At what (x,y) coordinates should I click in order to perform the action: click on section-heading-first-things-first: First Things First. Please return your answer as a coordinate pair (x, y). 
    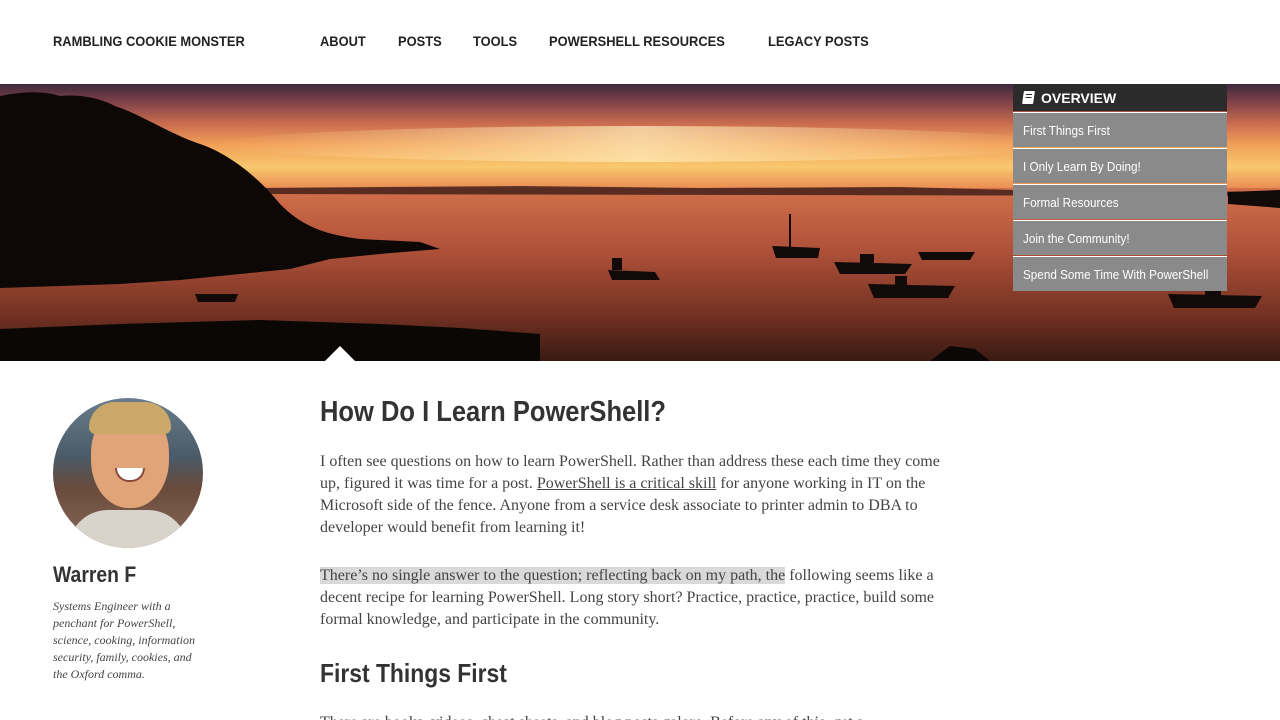
    Looking at the image, I should click on (413, 673).